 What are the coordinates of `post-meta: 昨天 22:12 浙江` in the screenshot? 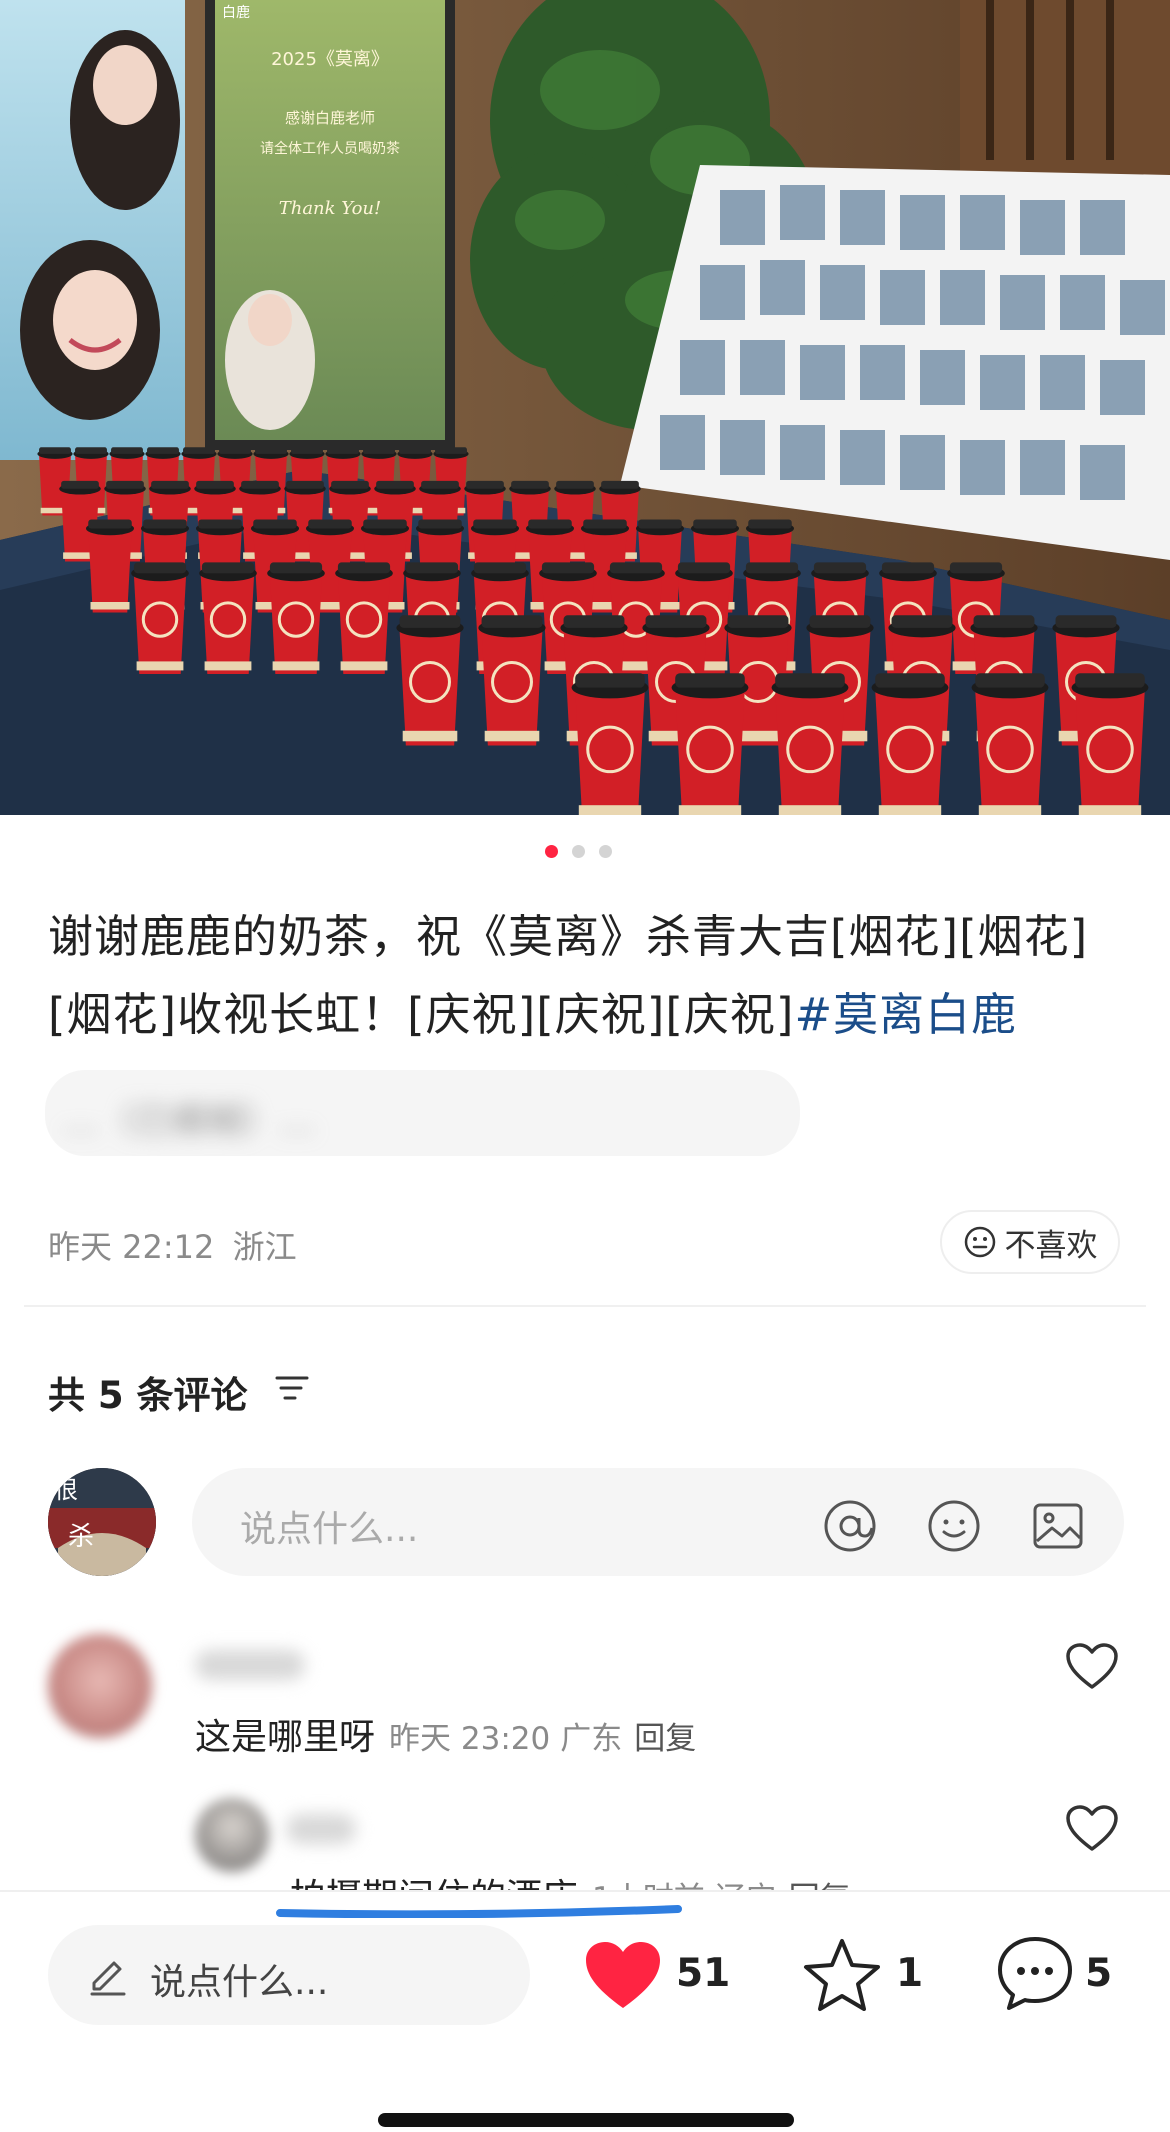 It's located at (172, 1245).